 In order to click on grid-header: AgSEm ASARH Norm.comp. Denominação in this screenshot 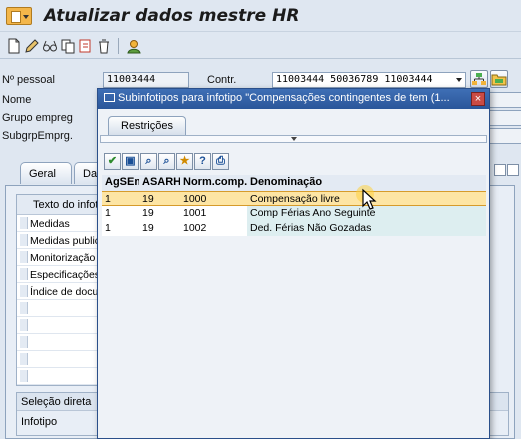, I will do `click(294, 183)`.